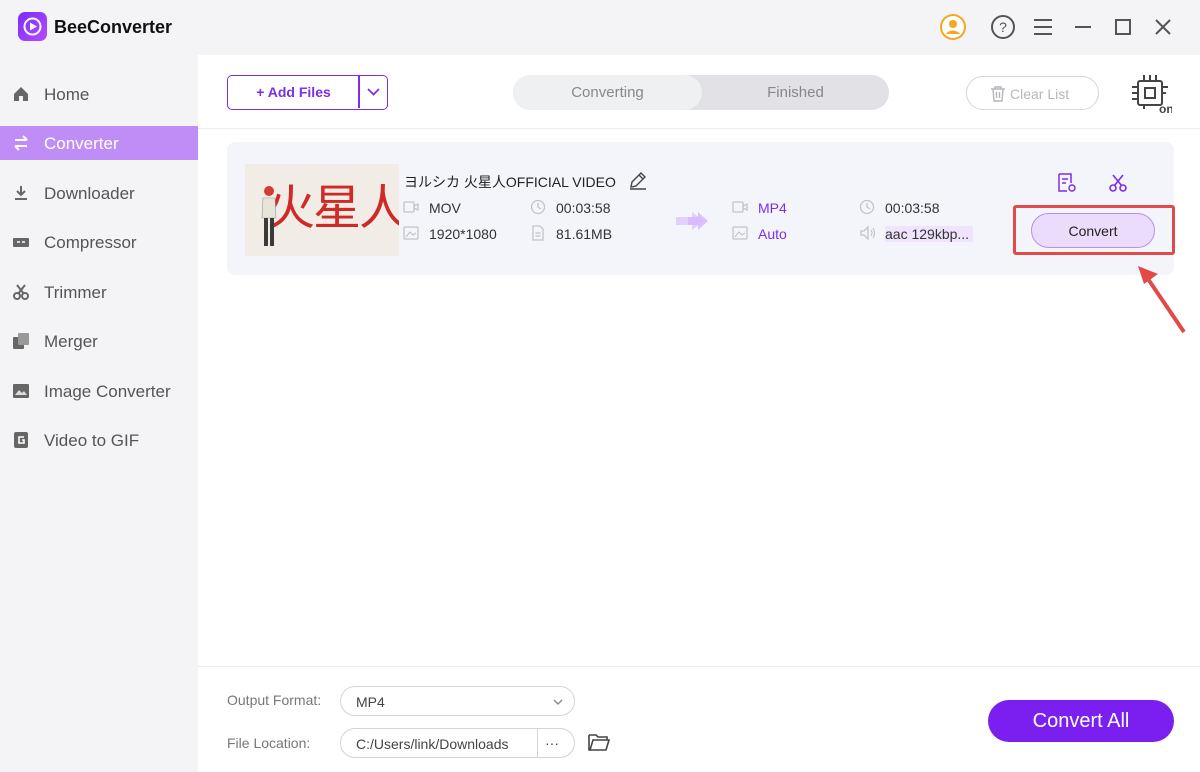 This screenshot has width=1200, height=772. Describe the element at coordinates (81, 143) in the screenshot. I see `sidebar-item-label: Converter` at that location.